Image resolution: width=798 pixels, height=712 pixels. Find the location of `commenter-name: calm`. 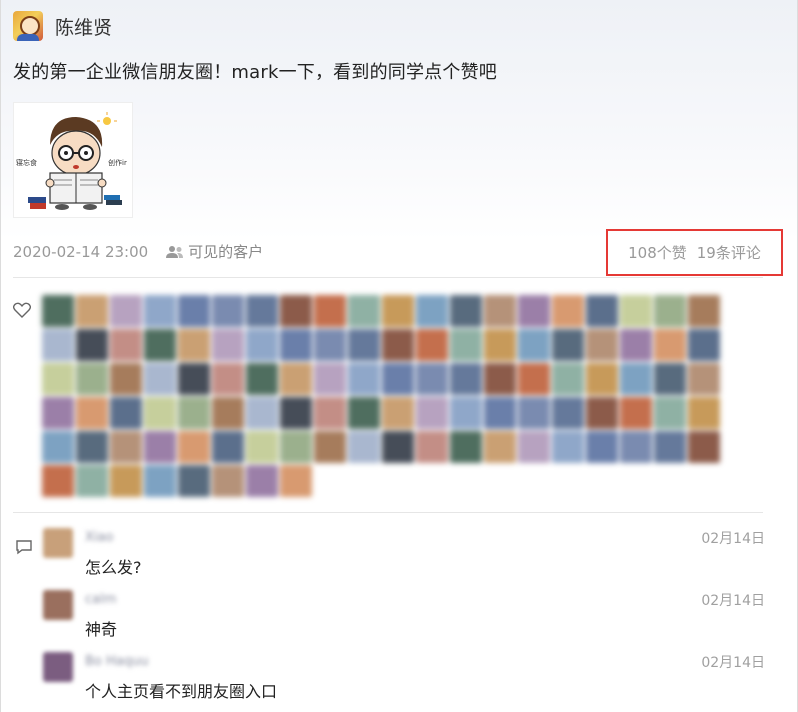

commenter-name: calm is located at coordinates (100, 599).